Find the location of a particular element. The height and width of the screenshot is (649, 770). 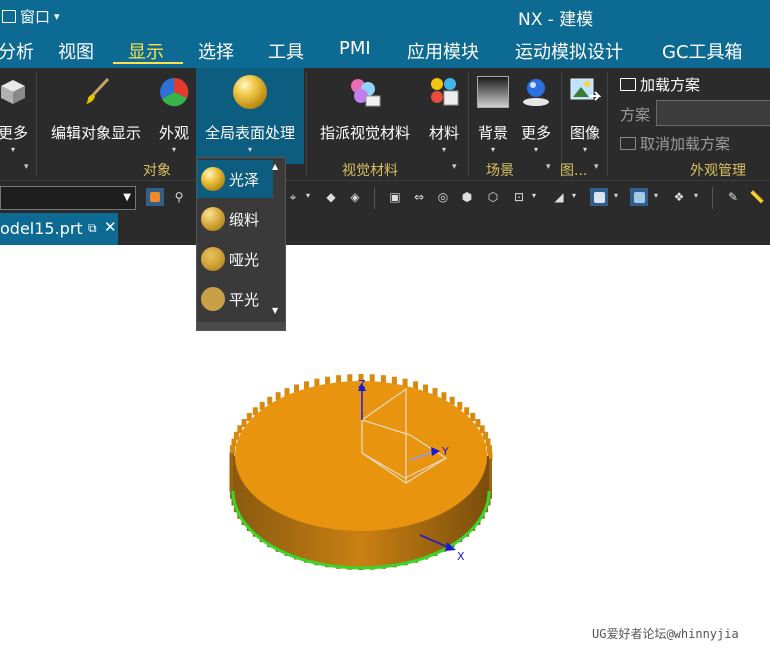

edit-object-display-button: 编辑对象显示 is located at coordinates (96, 116).